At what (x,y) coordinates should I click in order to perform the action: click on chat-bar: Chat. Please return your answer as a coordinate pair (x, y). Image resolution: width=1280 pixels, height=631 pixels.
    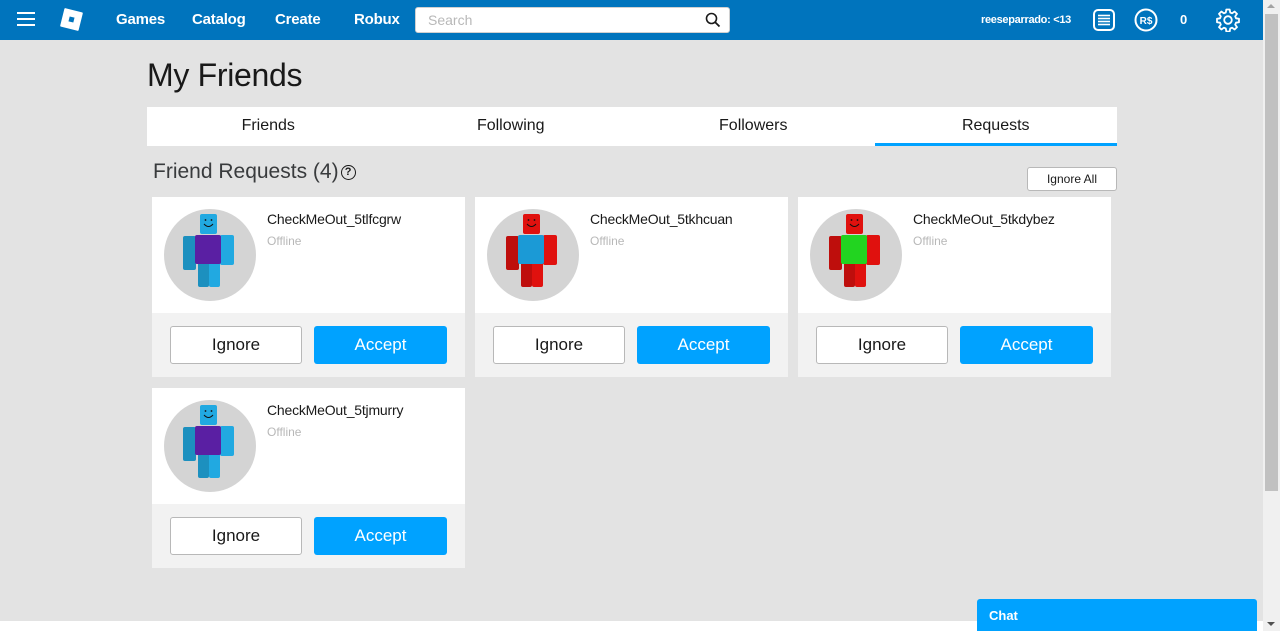
    Looking at the image, I should click on (1117, 615).